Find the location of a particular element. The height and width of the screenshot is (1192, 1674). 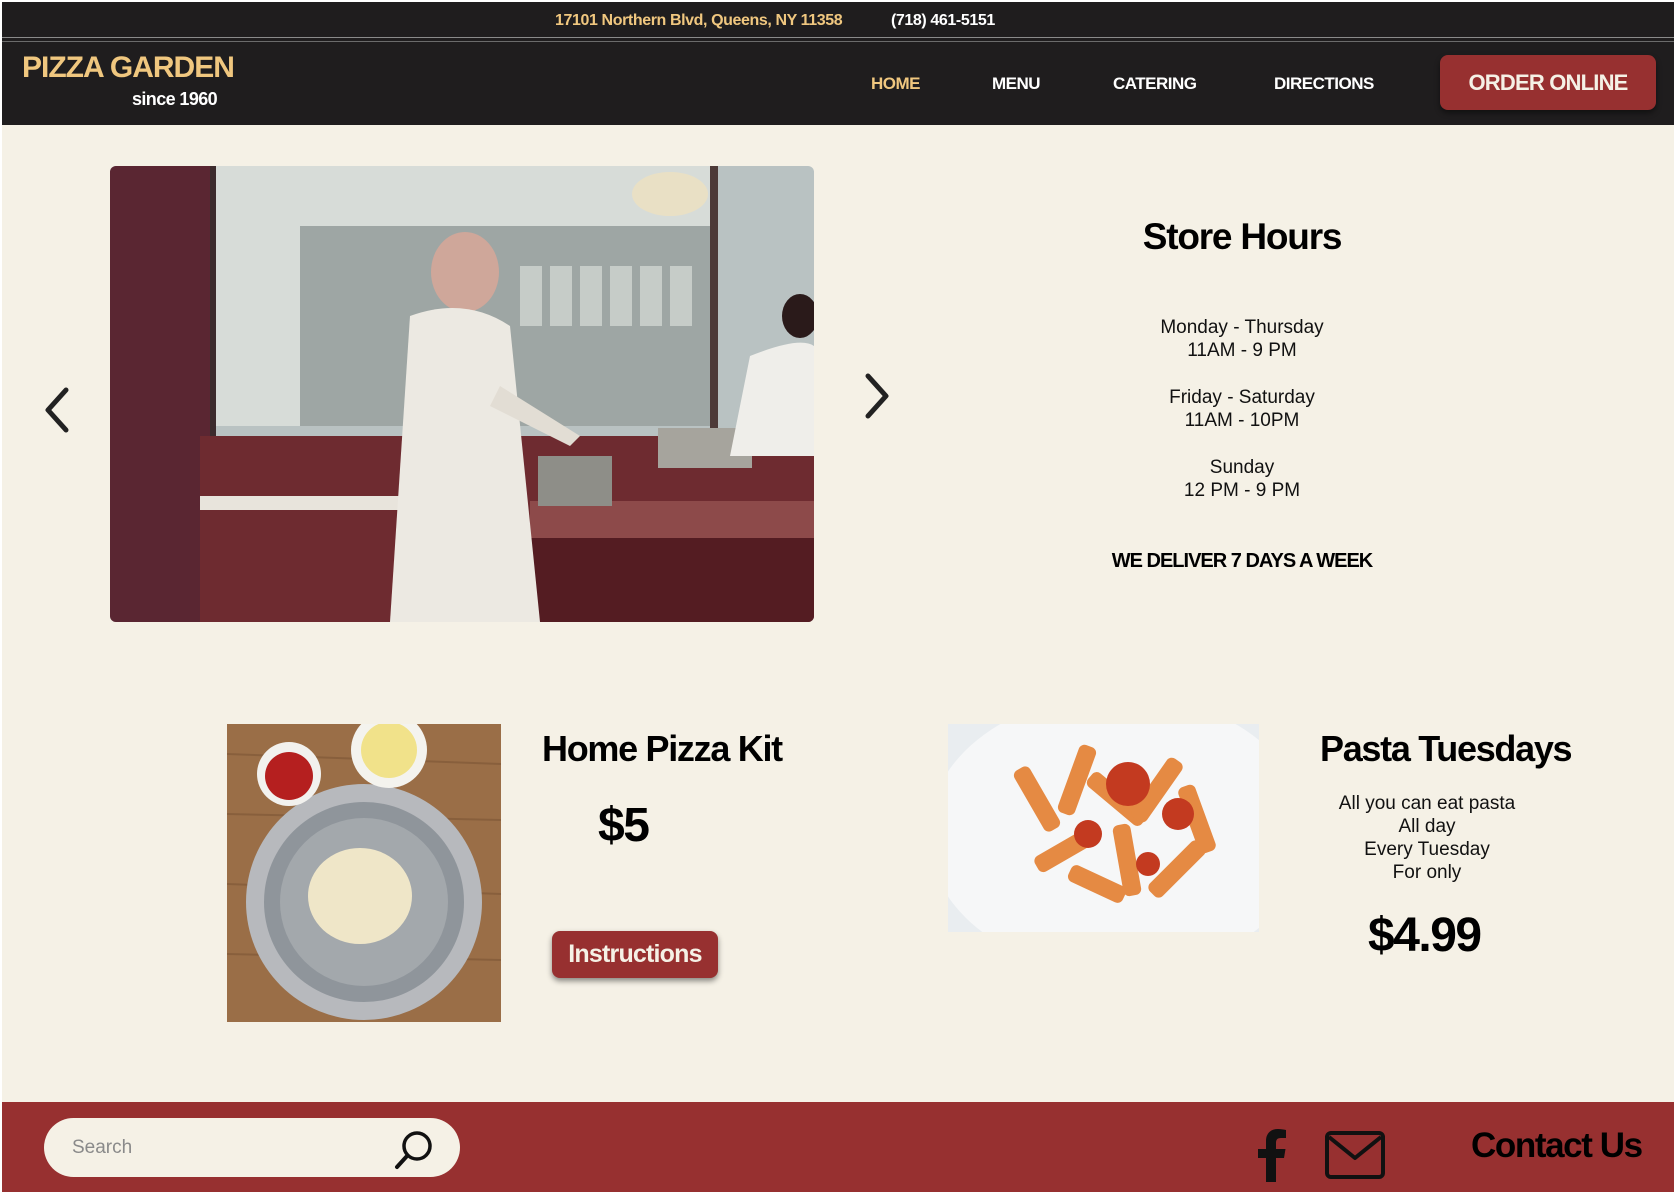

tagline: since 1960 is located at coordinates (175, 99).